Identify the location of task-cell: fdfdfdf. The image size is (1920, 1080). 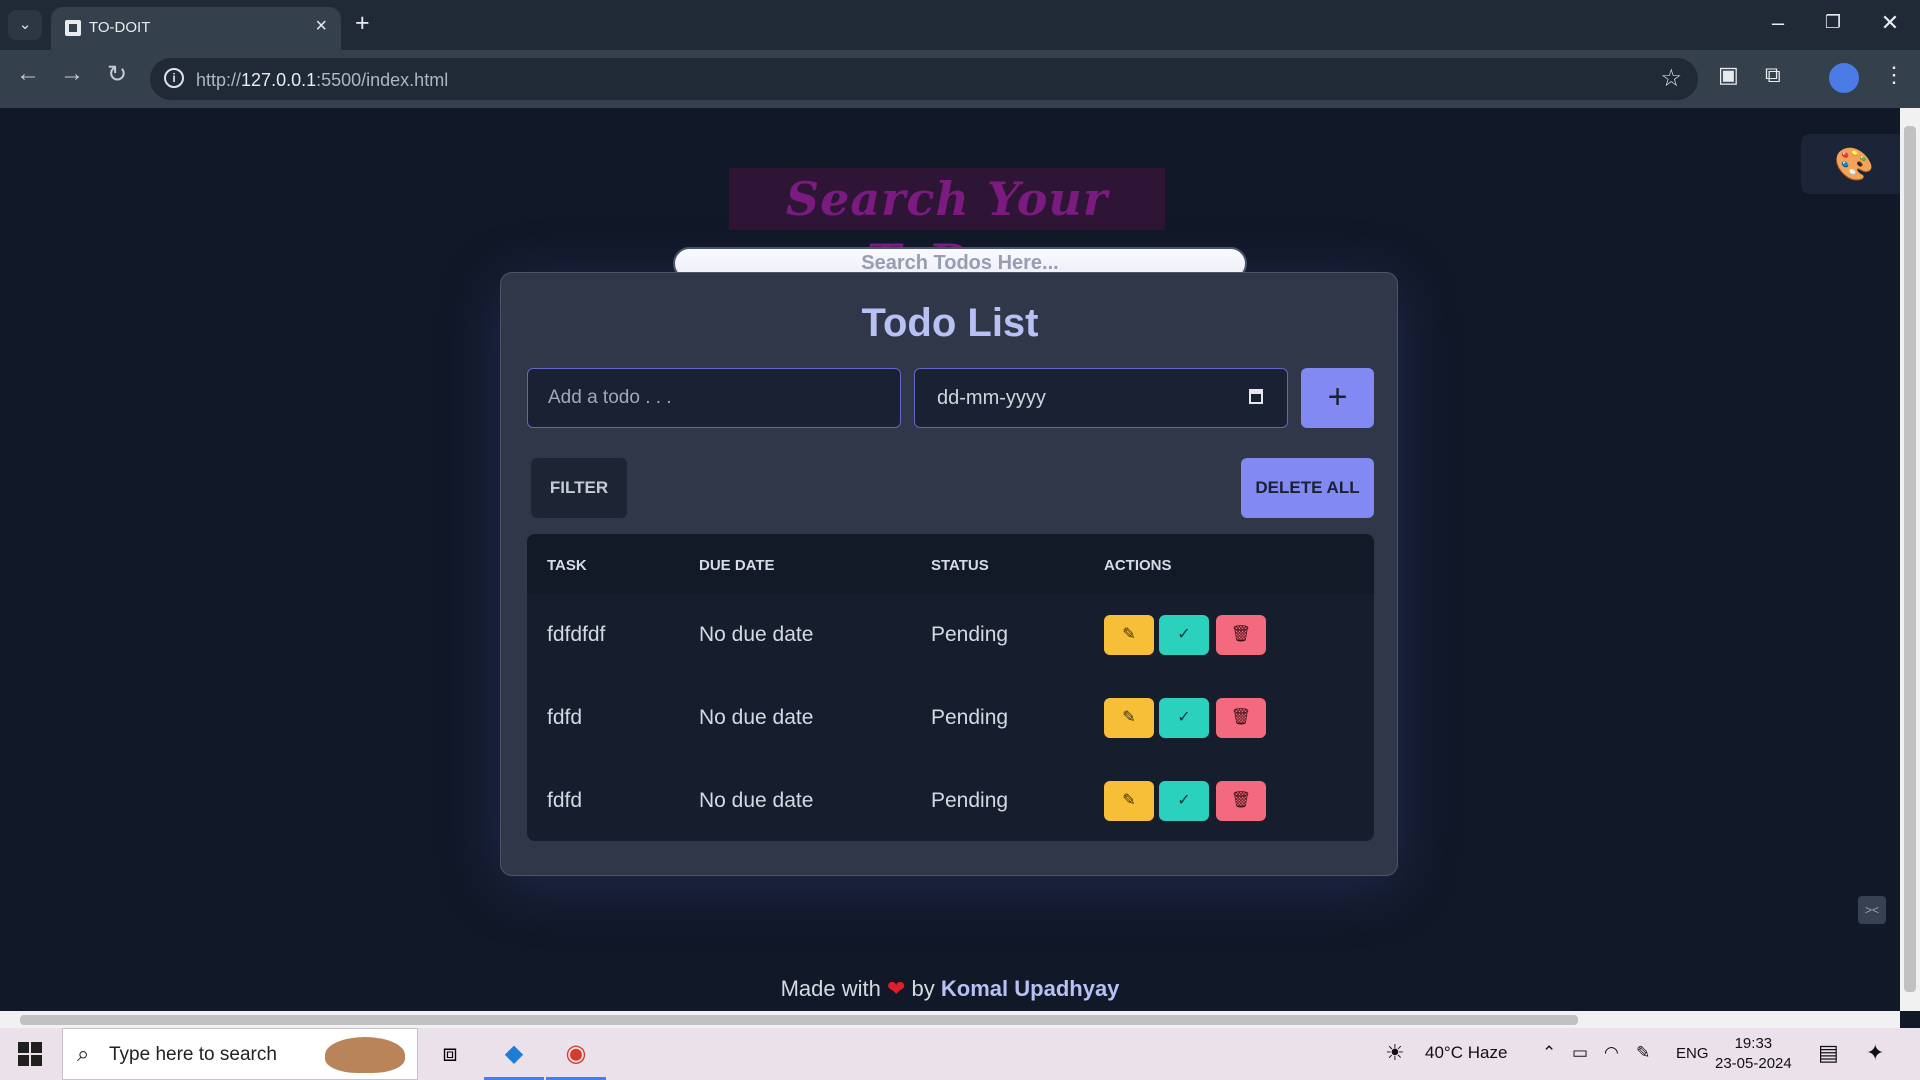
(576, 634).